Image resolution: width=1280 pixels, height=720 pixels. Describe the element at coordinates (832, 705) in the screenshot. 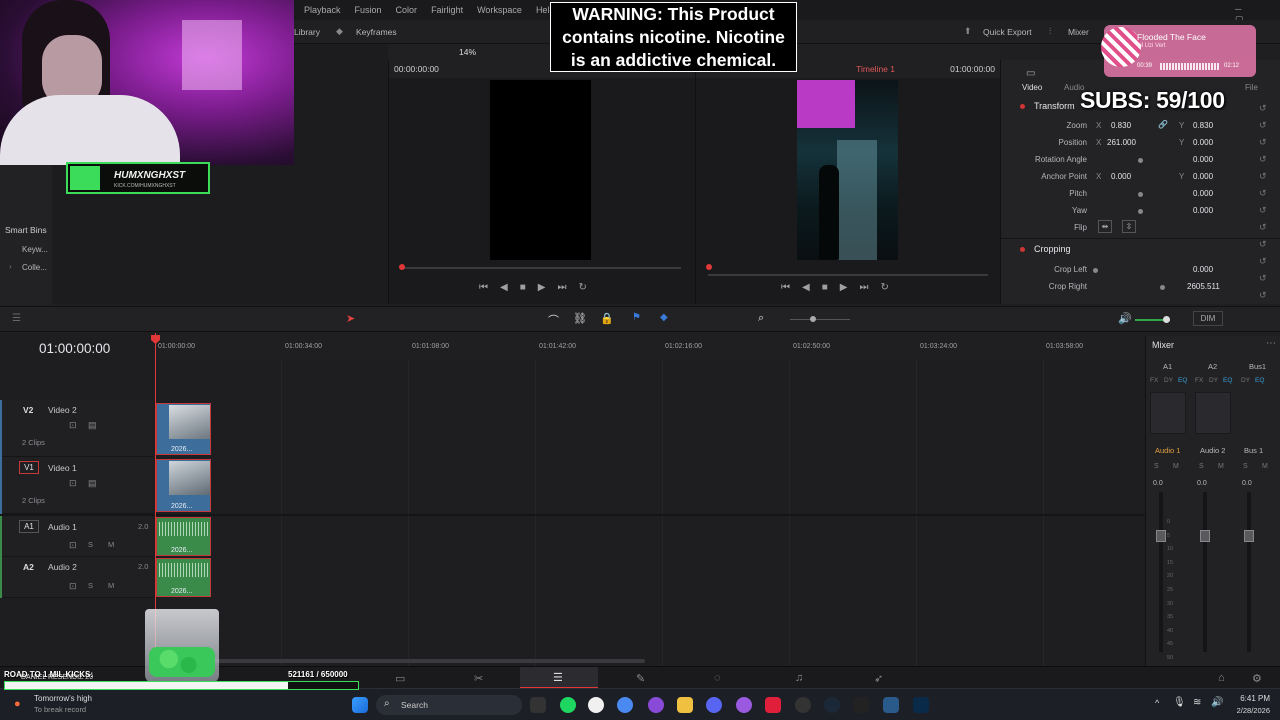

I see `steam-icon` at that location.